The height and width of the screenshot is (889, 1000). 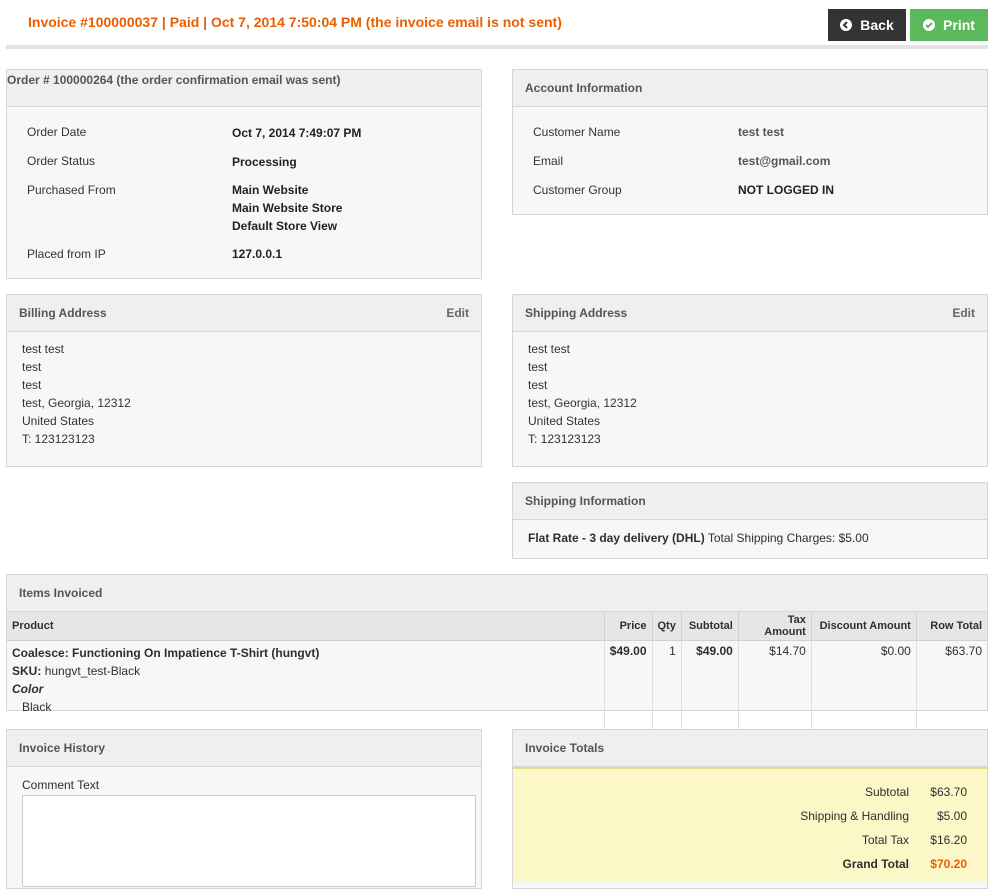 What do you see at coordinates (710, 687) in the screenshot?
I see `subtotal-cell: $49.00` at bounding box center [710, 687].